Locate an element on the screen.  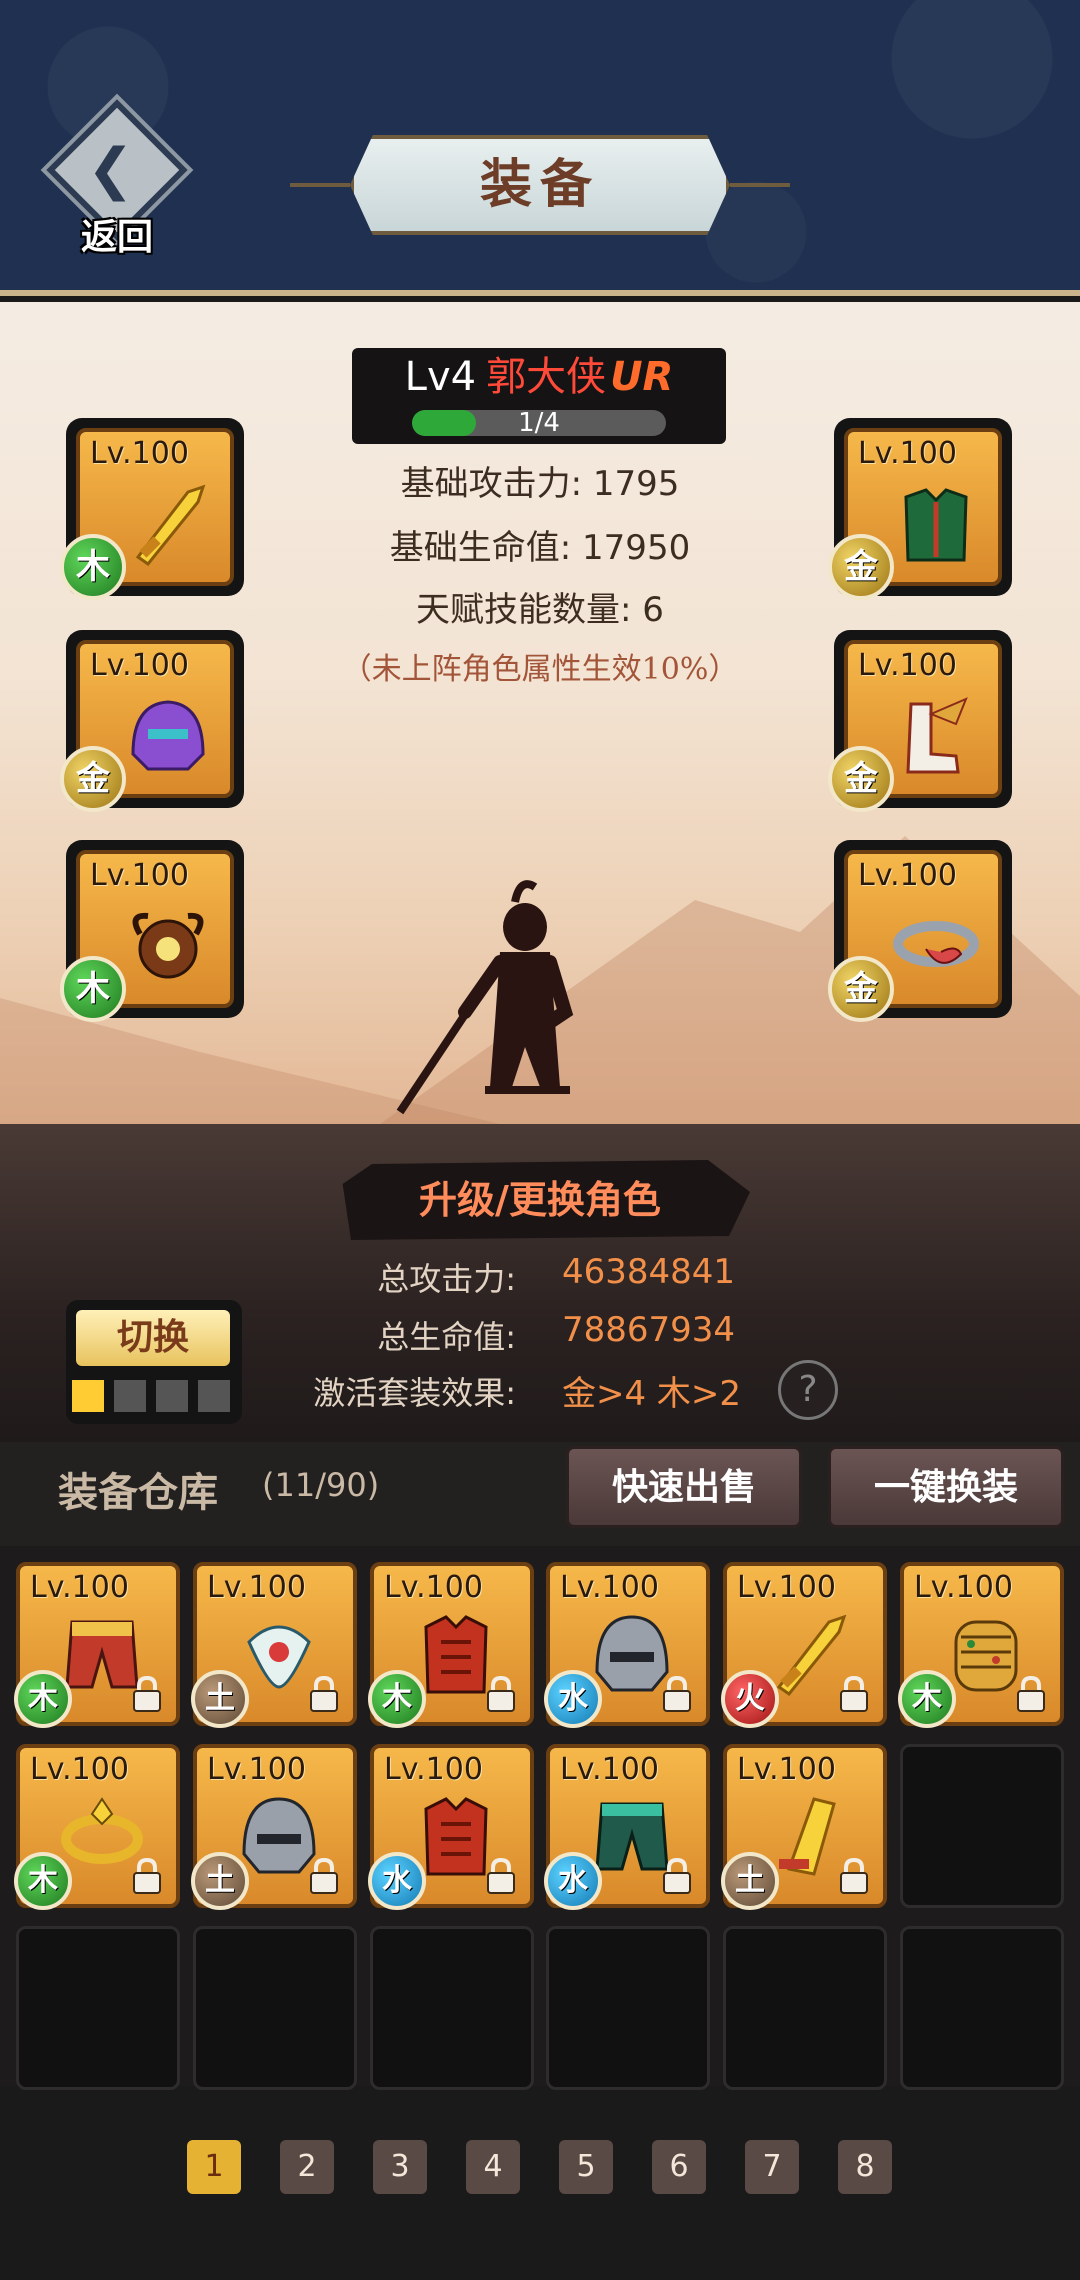
one-click-equip-button: 一键换装 is located at coordinates (946, 1487).